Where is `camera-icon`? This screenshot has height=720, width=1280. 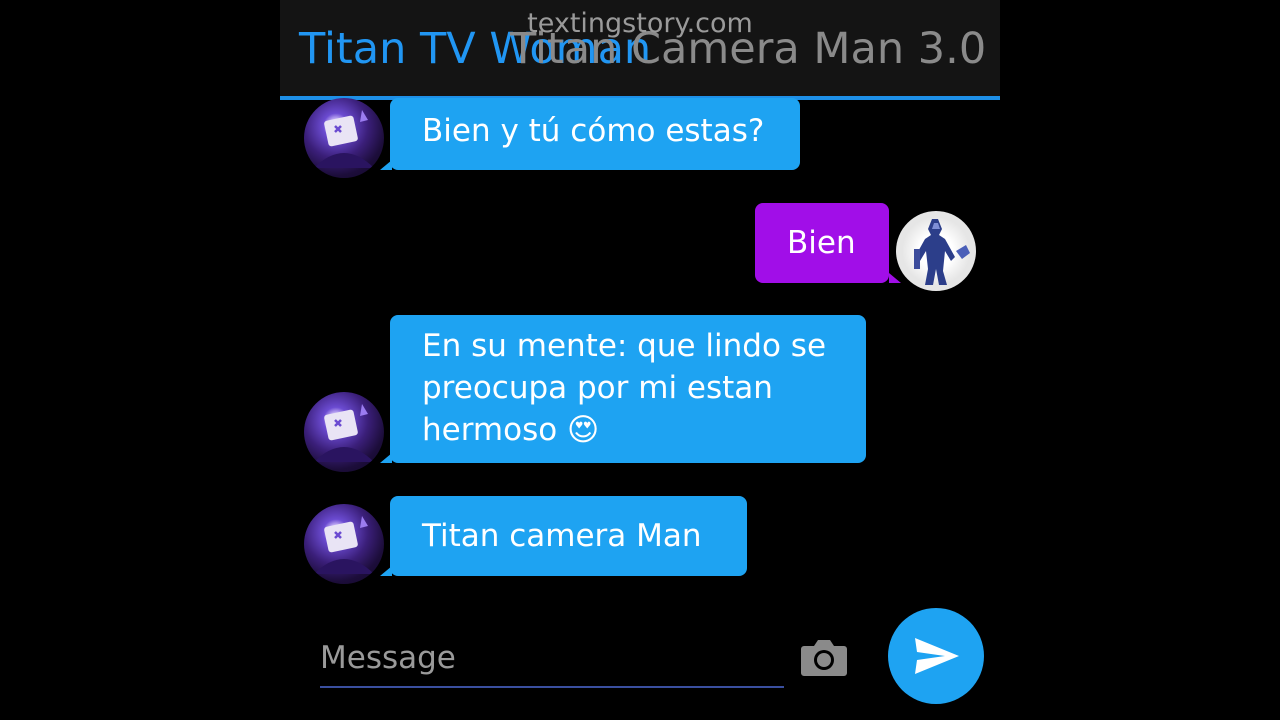 camera-icon is located at coordinates (824, 657).